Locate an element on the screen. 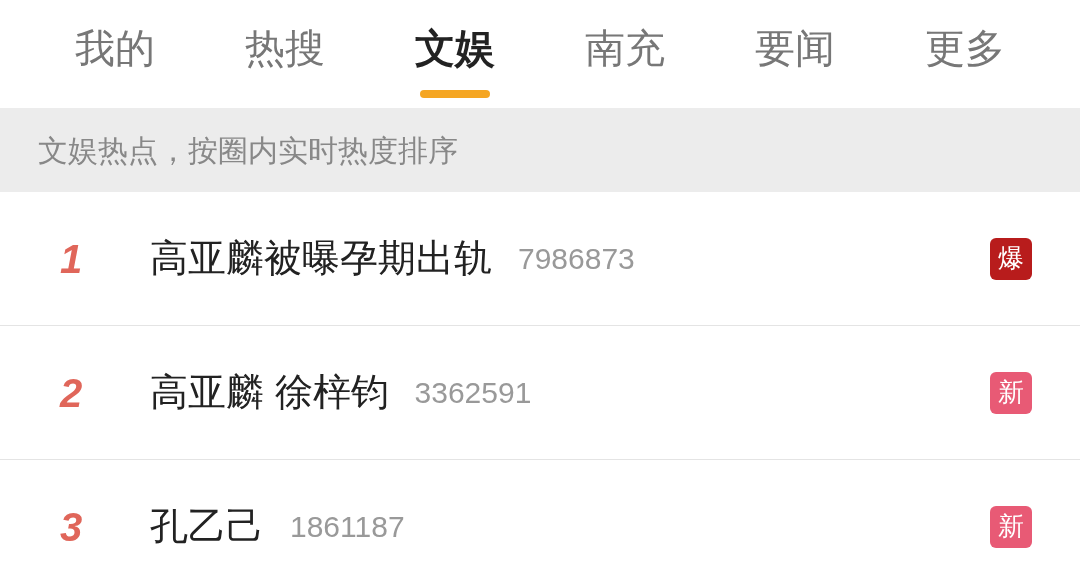 Image resolution: width=1080 pixels, height=576 pixels. rank-number: 1 is located at coordinates (71, 259).